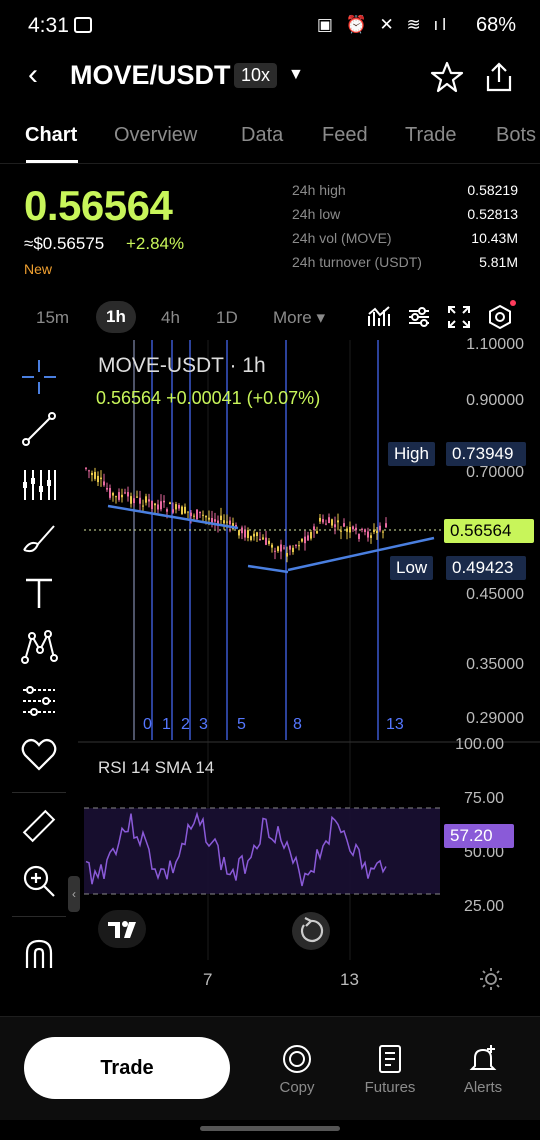  I want to click on zoom-in-icon, so click(39, 881).